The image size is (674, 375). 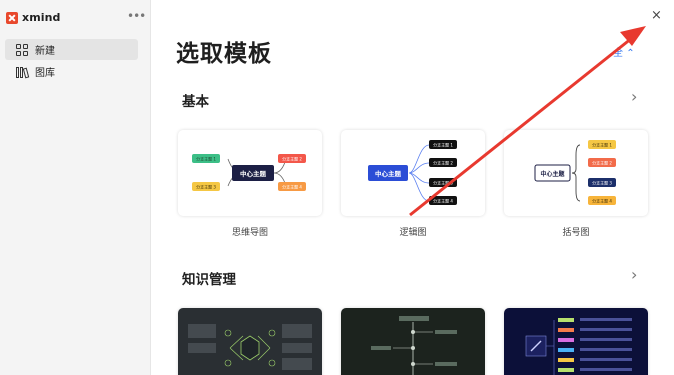 I want to click on xmind-logo-icon, so click(x=12, y=17).